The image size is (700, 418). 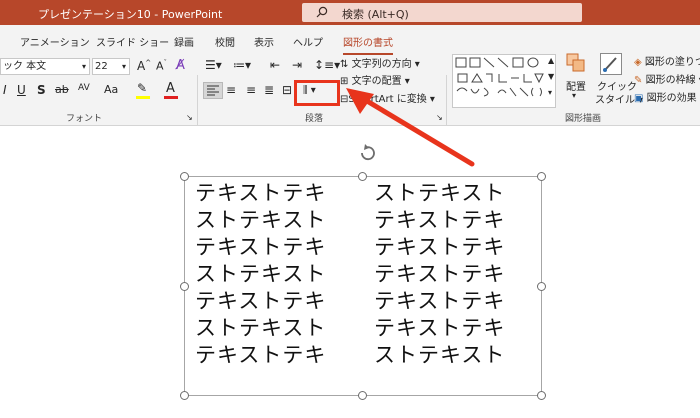 I want to click on resize-handle-bottom-left, so click(x=184, y=395).